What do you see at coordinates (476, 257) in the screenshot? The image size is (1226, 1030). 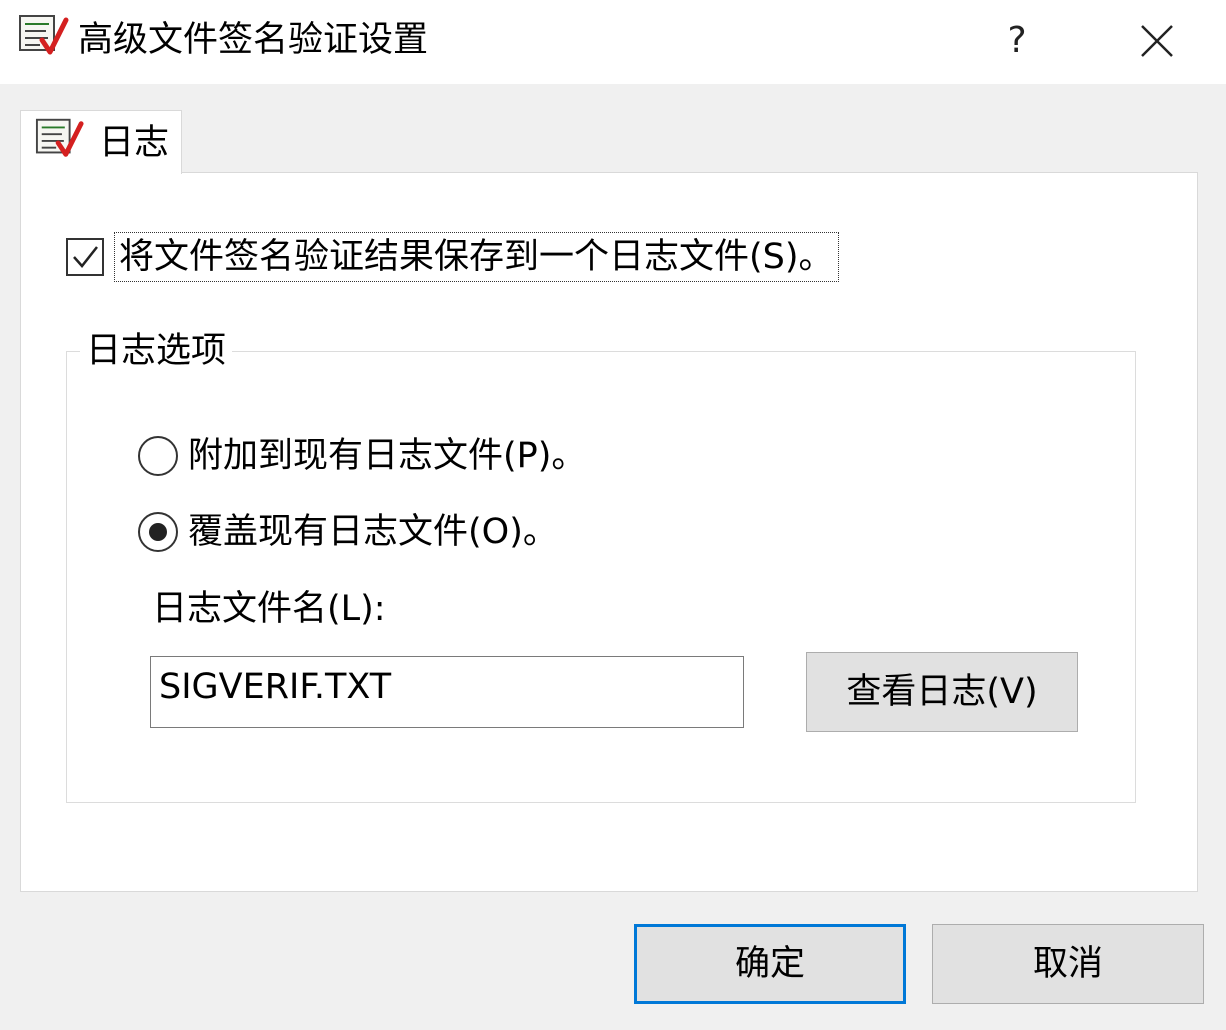 I see `save-log-label: 将文件签名验证结果保存到一个日志文件(S)。` at bounding box center [476, 257].